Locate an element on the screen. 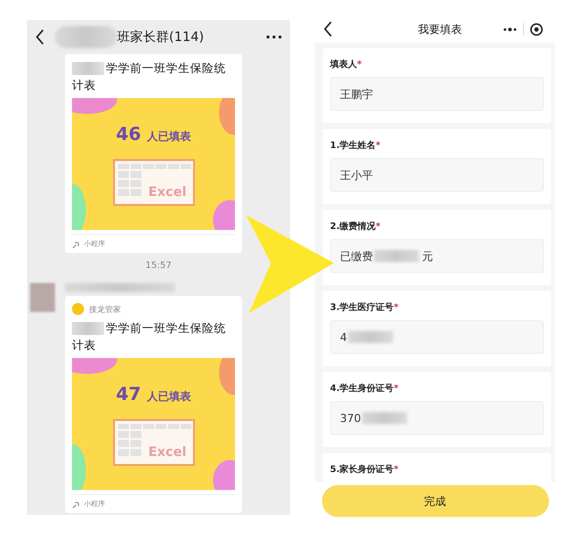 The image size is (580, 545). app-logo-icon is located at coordinates (78, 309).